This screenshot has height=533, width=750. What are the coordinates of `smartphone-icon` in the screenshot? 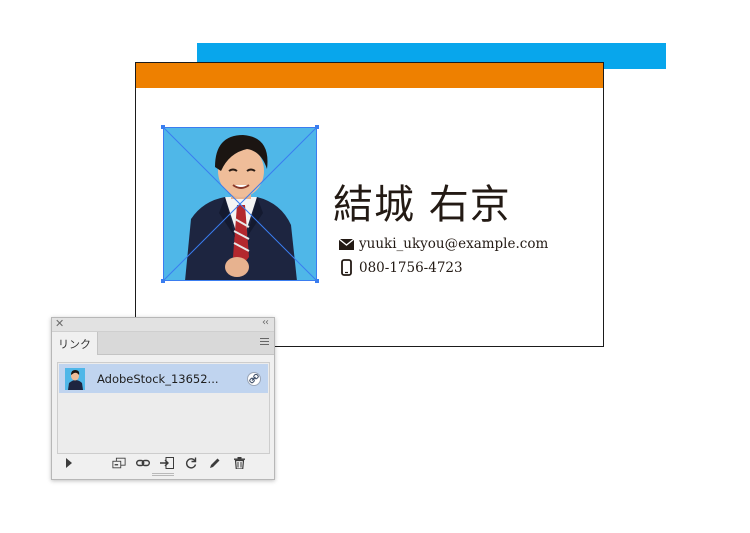 It's located at (346, 267).